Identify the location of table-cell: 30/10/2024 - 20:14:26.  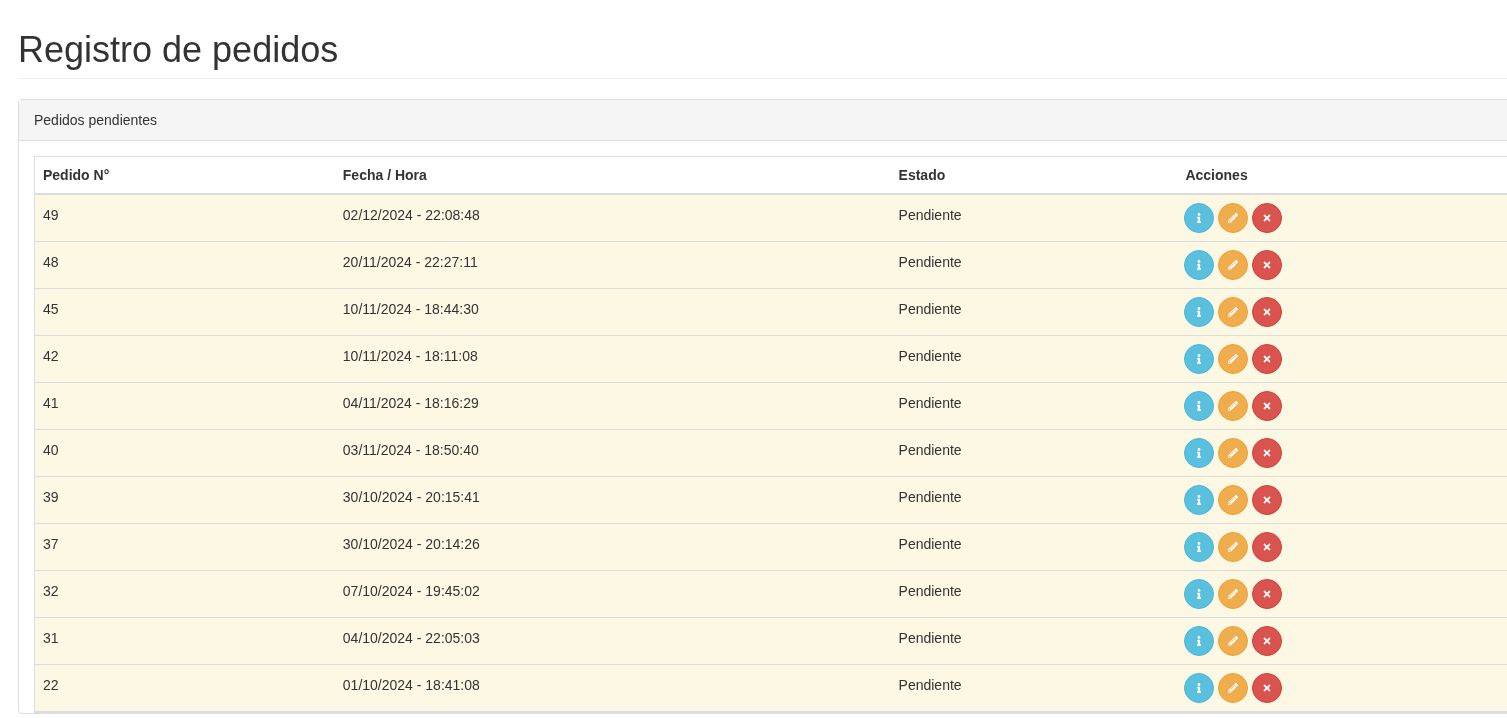
(411, 544).